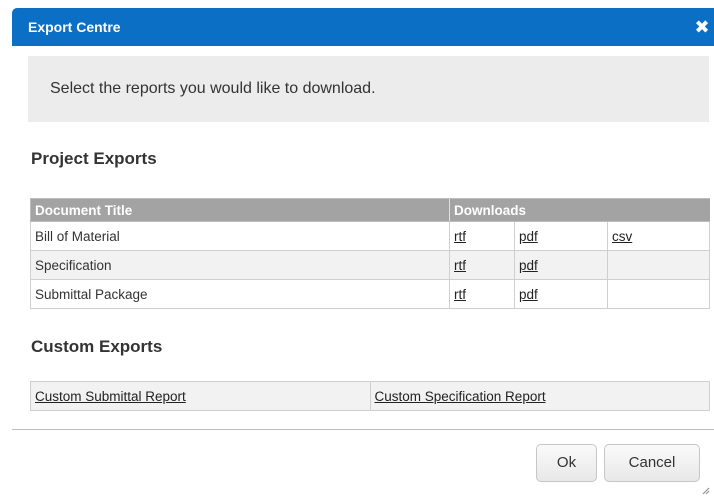 This screenshot has width=714, height=499. I want to click on dialog-titlebar: Export Centre ✖, so click(363, 27).